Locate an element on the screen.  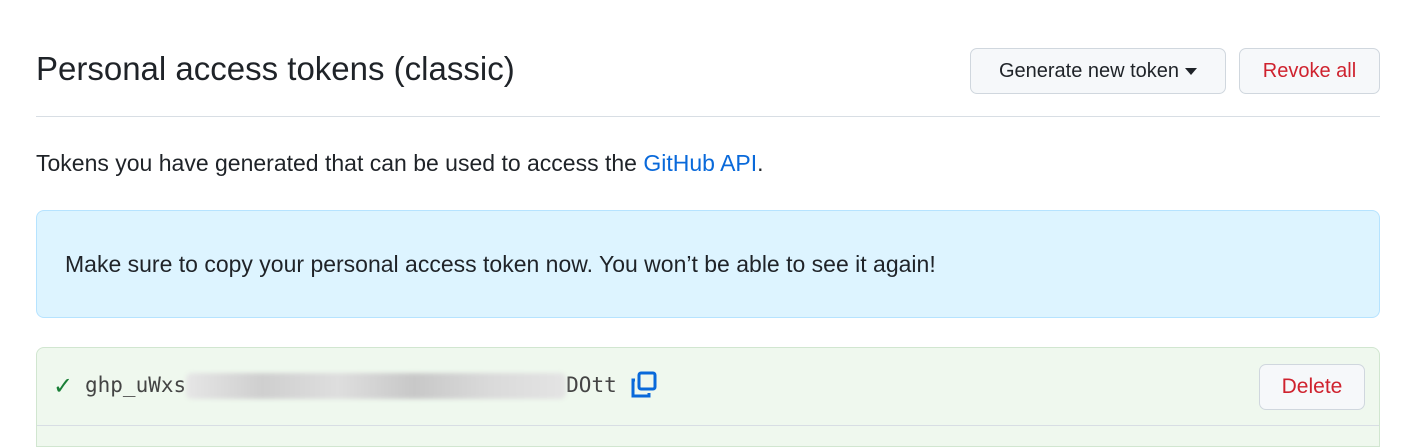
generate-new-token-button: Generate new token is located at coordinates (1098, 71).